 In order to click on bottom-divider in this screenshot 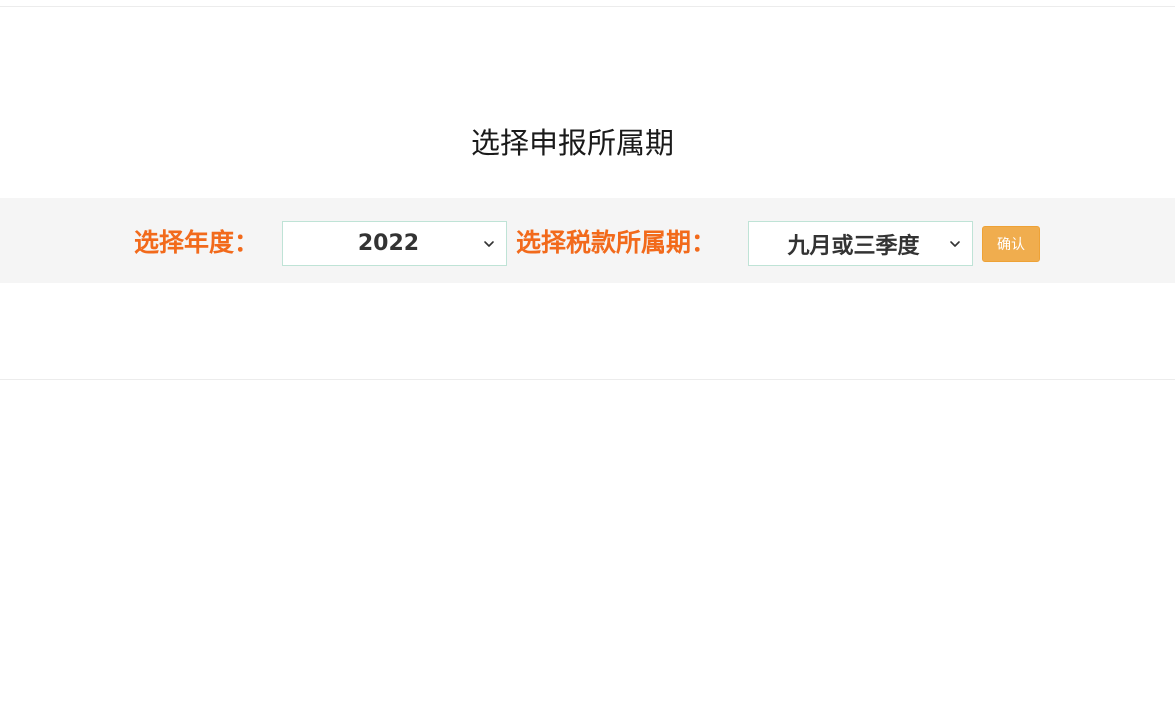, I will do `click(587, 379)`.